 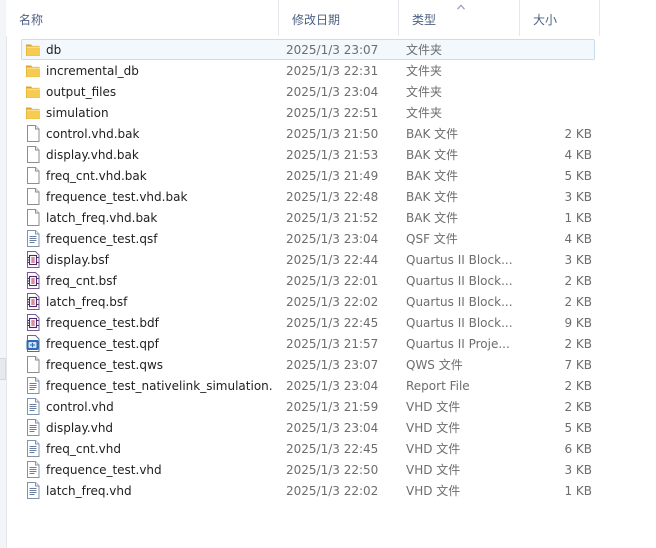 I want to click on file-modified-date: 2025/1/3 22:48, so click(x=332, y=197).